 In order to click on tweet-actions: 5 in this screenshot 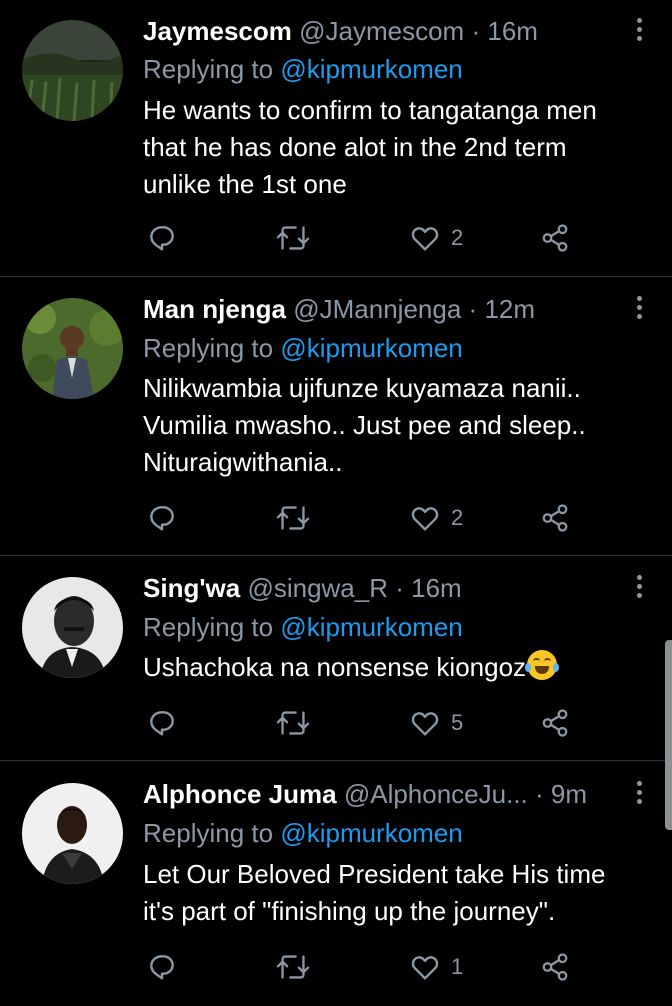, I will do `click(336, 723)`.